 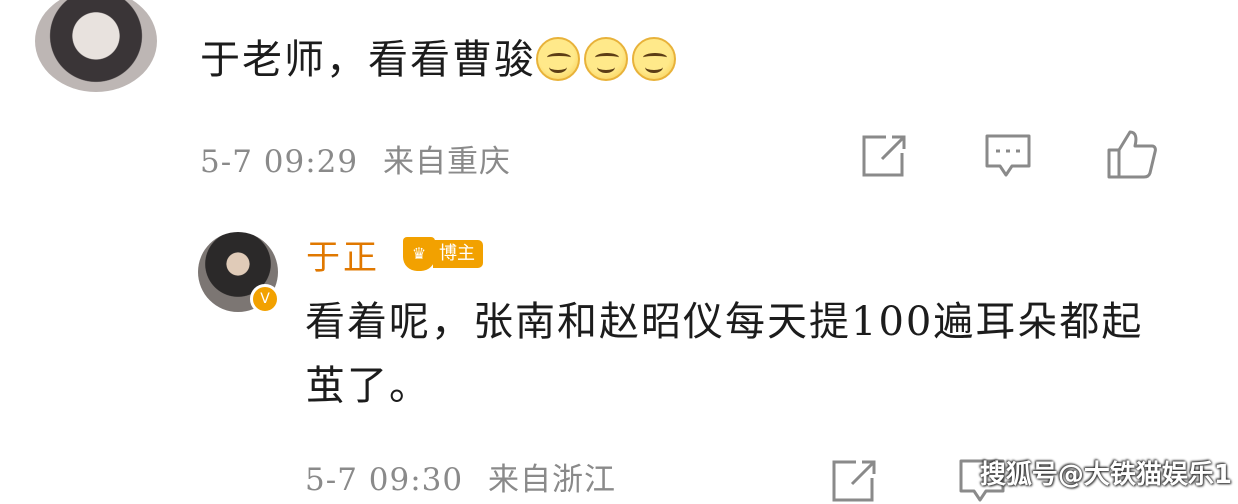 I want to click on like-icon, so click(x=1132, y=154).